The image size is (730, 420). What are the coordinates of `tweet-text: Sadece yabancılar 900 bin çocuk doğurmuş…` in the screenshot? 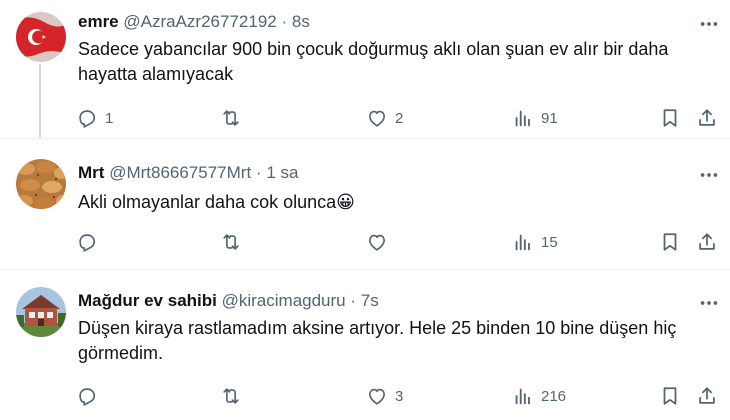 It's located at (373, 61).